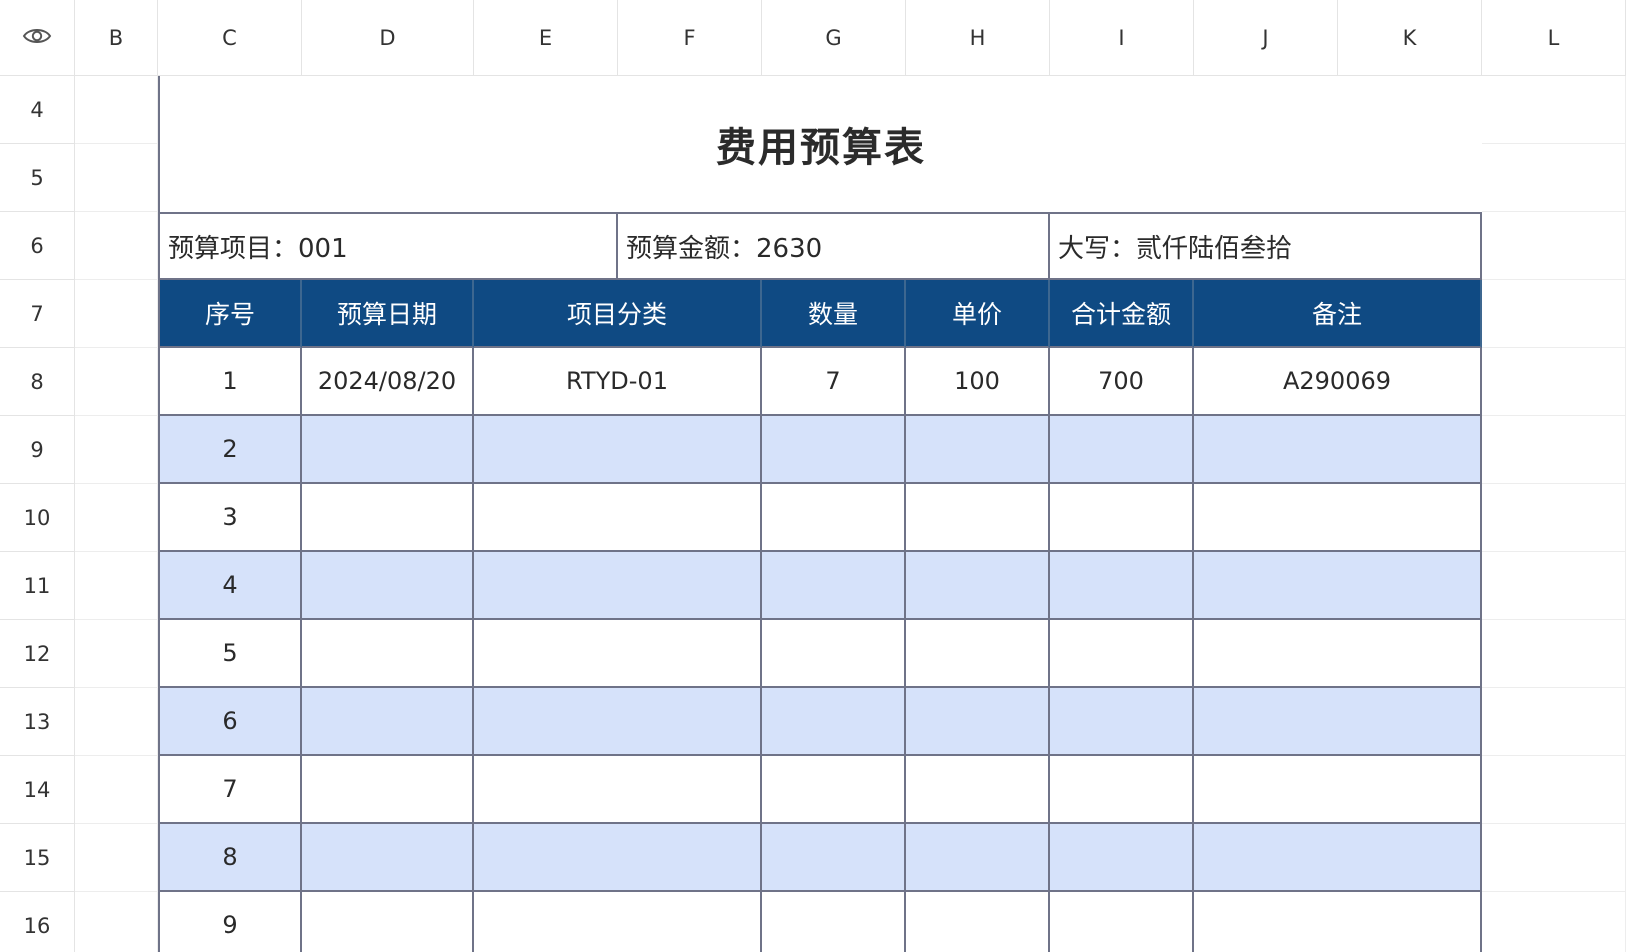  Describe the element at coordinates (1338, 382) in the screenshot. I see `table-cell: A290069` at that location.